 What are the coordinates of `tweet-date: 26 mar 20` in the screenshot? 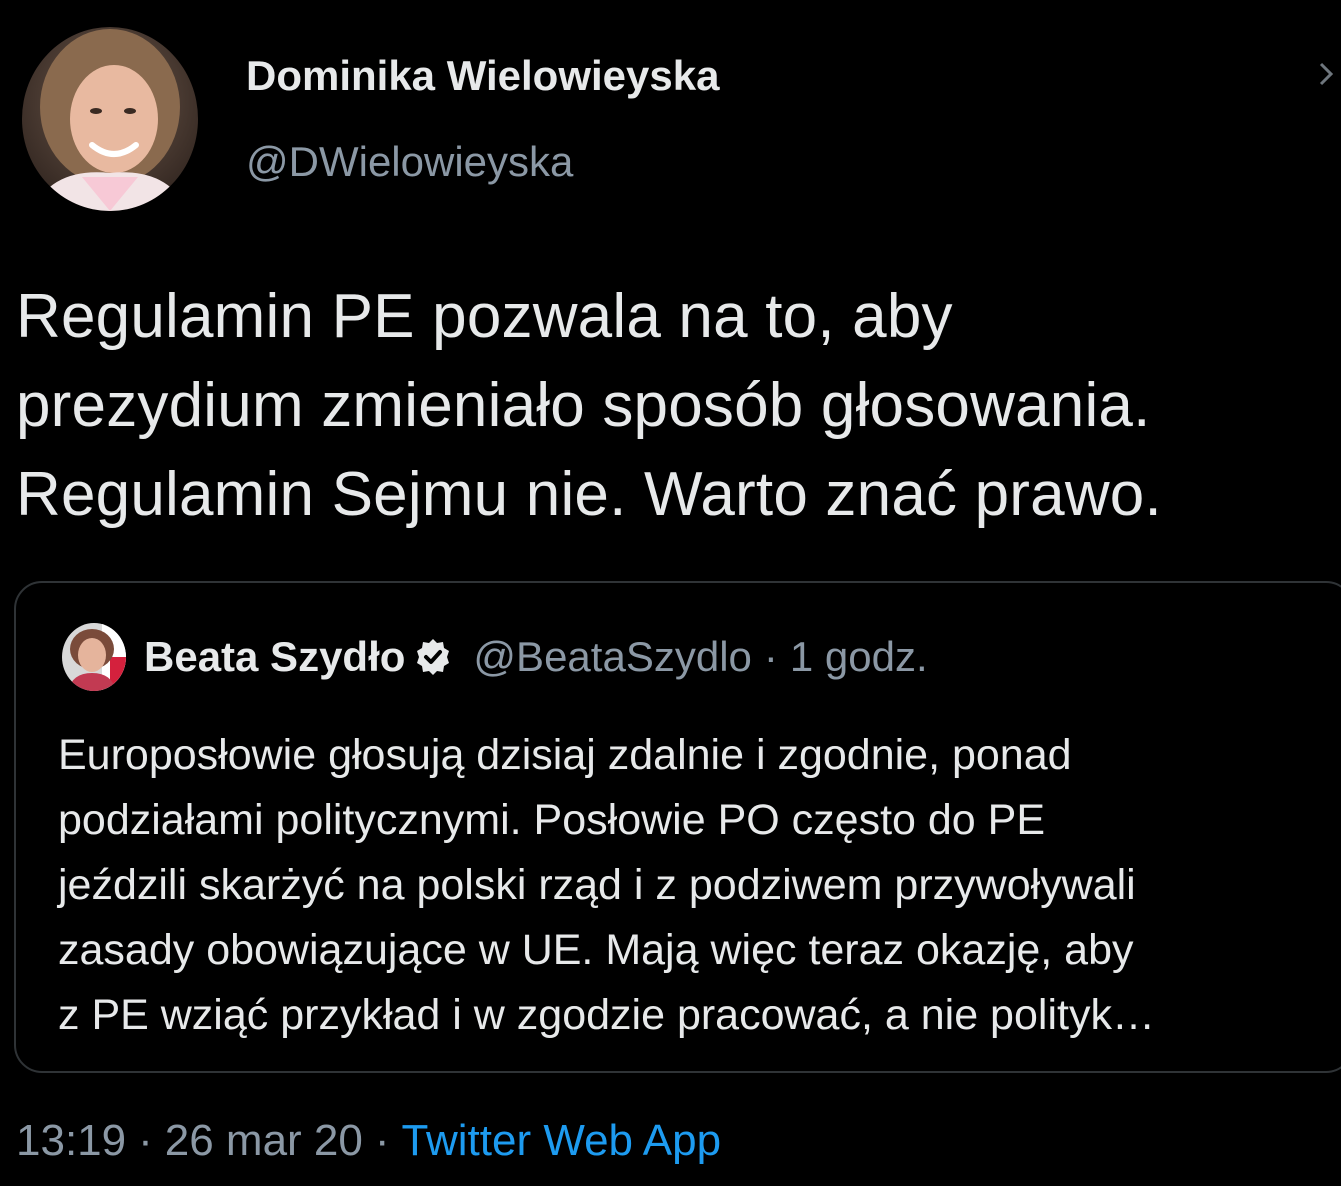 It's located at (264, 1141).